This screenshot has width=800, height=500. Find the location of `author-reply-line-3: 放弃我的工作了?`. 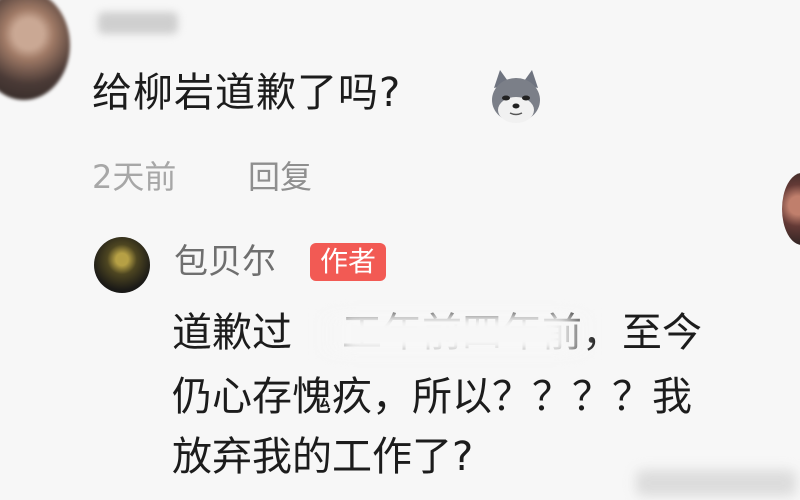

author-reply-line-3: 放弃我的工作了? is located at coordinates (323, 457).